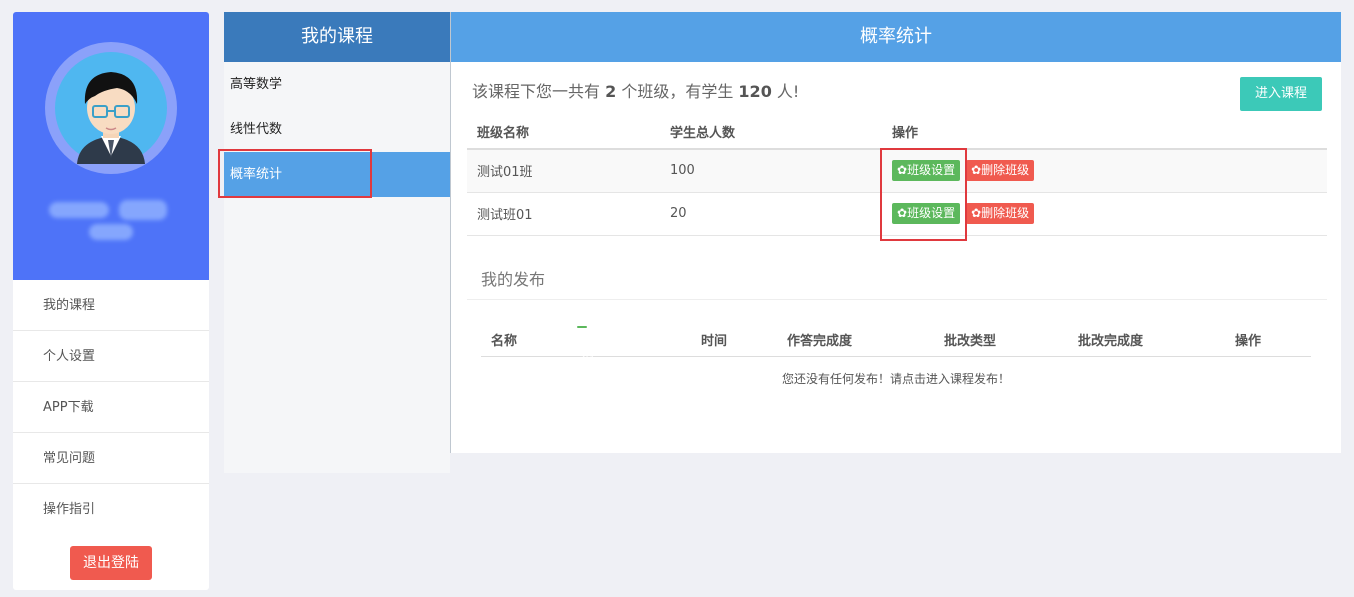  What do you see at coordinates (539, 91) in the screenshot?
I see `summary-prefix: 该课程下您一共有` at bounding box center [539, 91].